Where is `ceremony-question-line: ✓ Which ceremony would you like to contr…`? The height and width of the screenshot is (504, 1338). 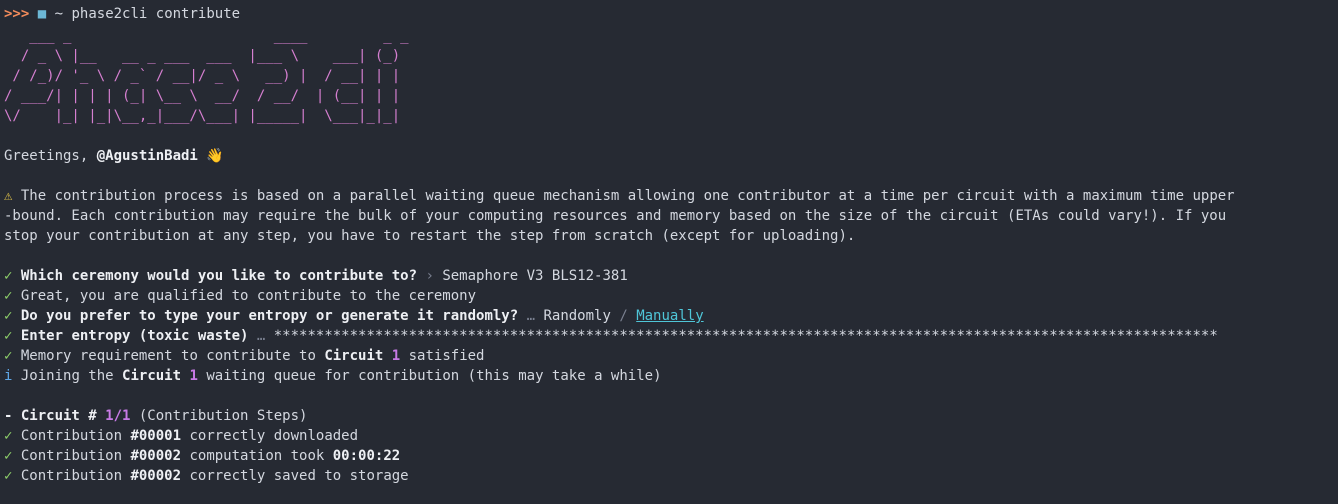 ceremony-question-line: ✓ Which ceremony would you like to contr… is located at coordinates (316, 276).